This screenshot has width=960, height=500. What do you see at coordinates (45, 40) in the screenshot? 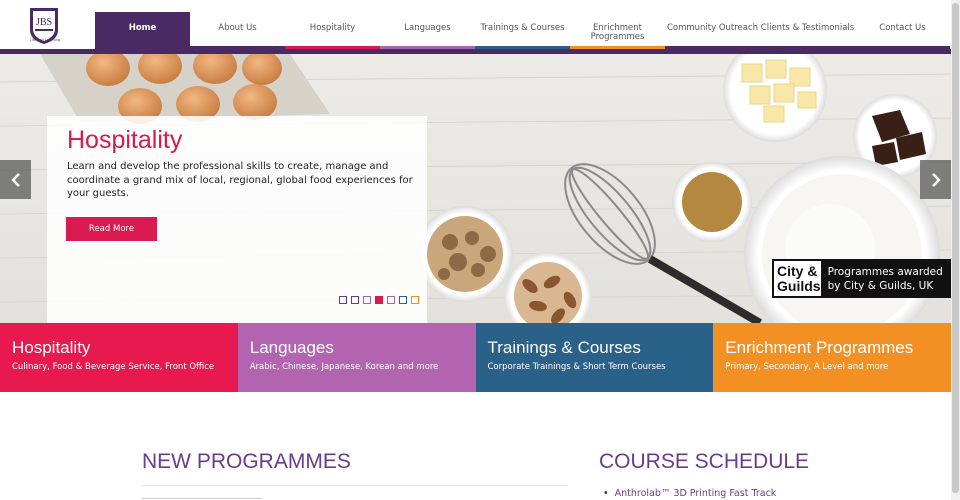
I see `logo-tagline: Lifelong Learning` at bounding box center [45, 40].